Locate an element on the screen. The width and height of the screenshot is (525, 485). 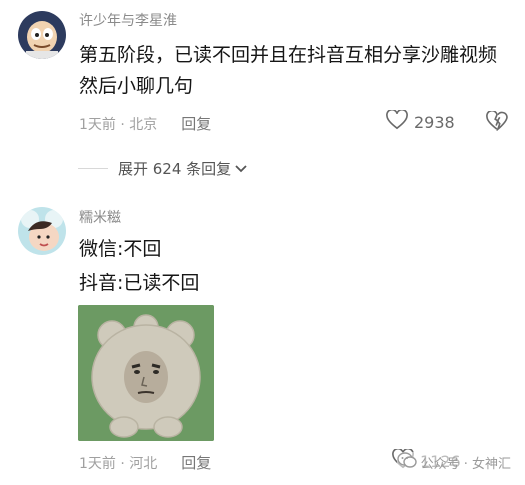
watermark: 公众号 · 女神汇 is located at coordinates (453, 462).